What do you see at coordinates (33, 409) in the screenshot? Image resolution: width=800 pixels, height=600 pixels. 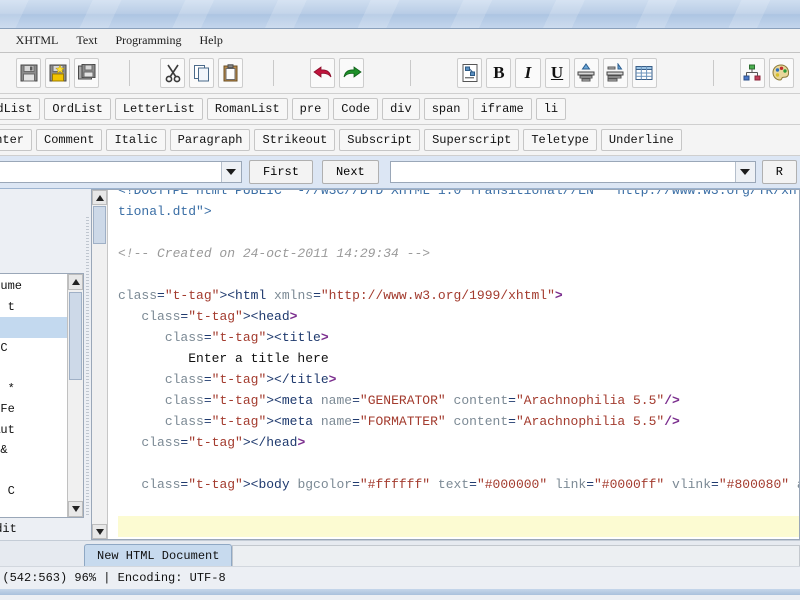 I see `list-item: Look & Fe` at bounding box center [33, 409].